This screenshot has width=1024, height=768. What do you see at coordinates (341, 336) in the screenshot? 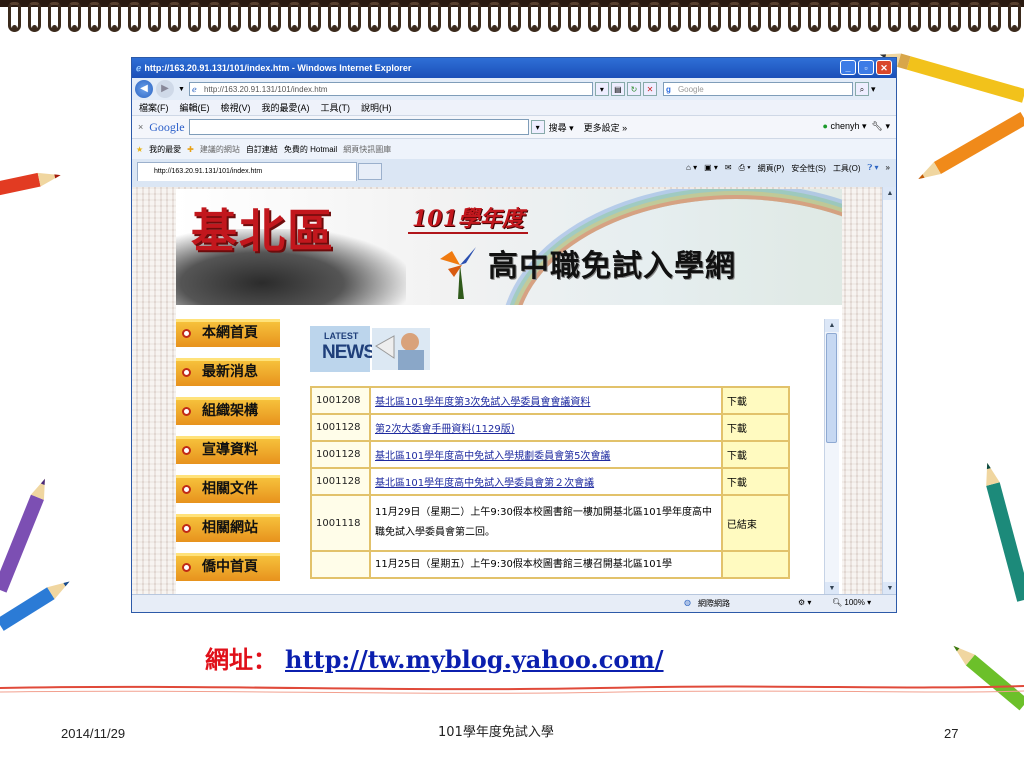
I see `latest-label: LATEST` at bounding box center [341, 336].